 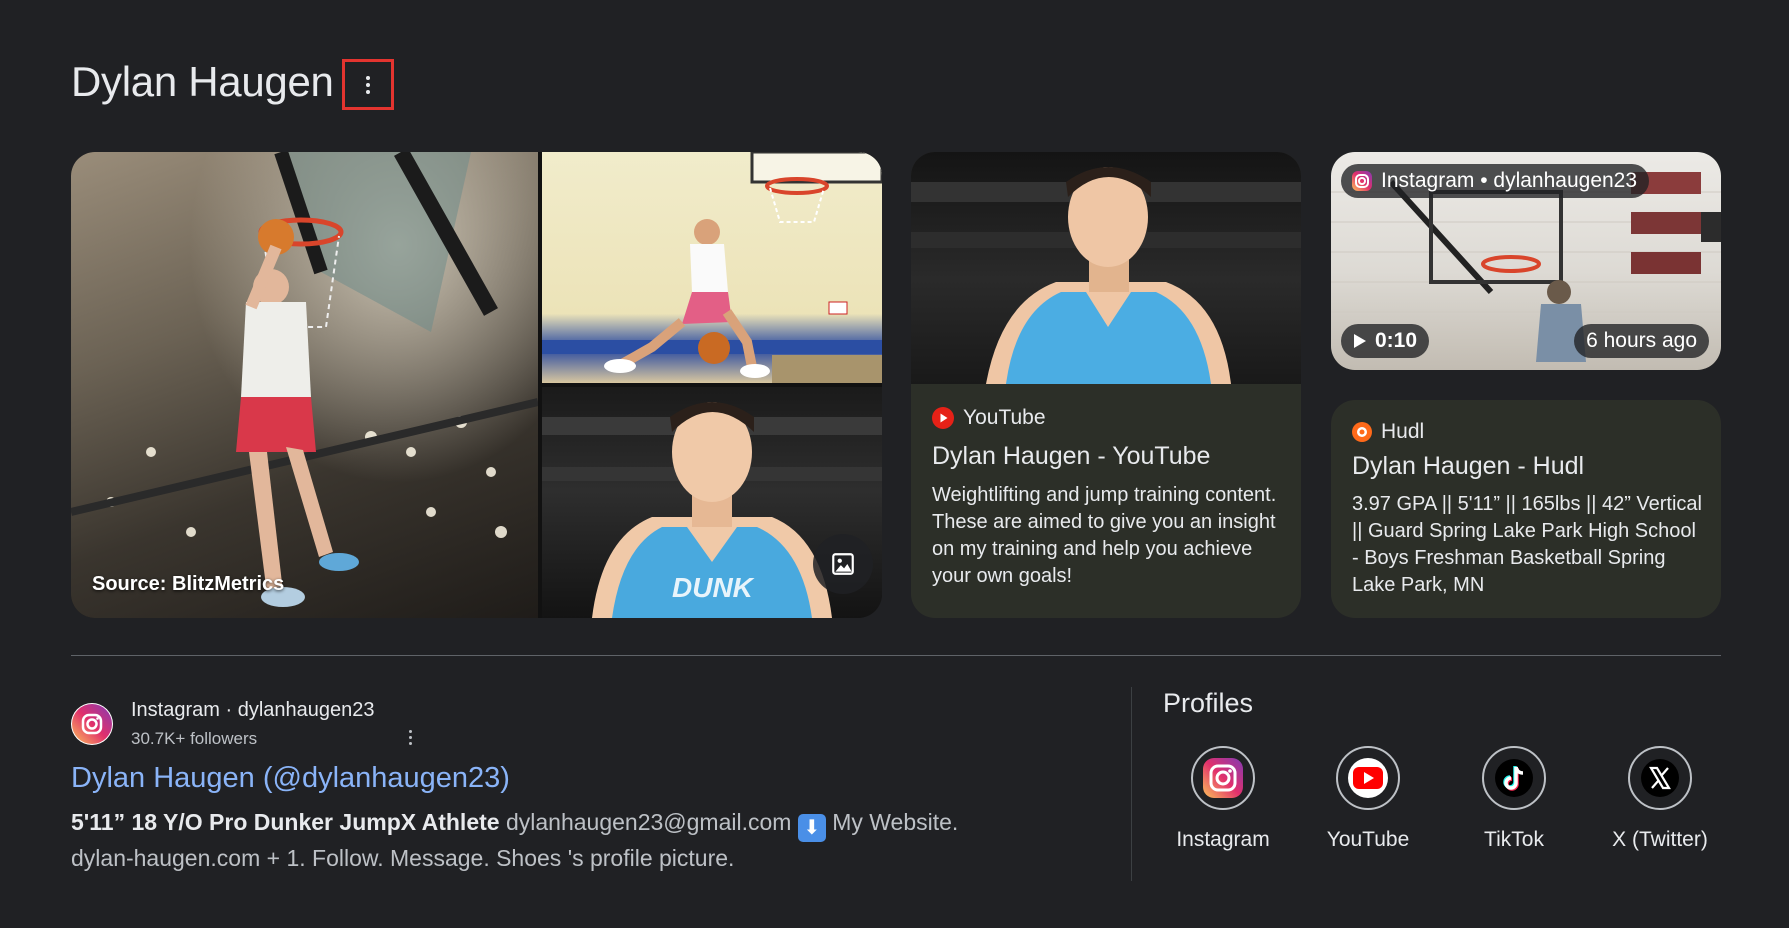 I want to click on hudl-card-title: Dylan Haugen - Hudl, so click(x=1468, y=466).